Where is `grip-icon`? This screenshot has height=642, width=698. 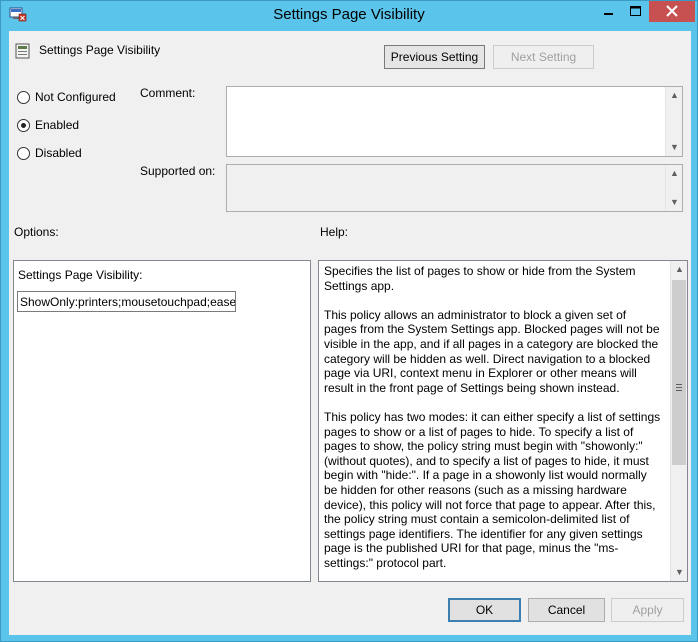
grip-icon is located at coordinates (679, 387).